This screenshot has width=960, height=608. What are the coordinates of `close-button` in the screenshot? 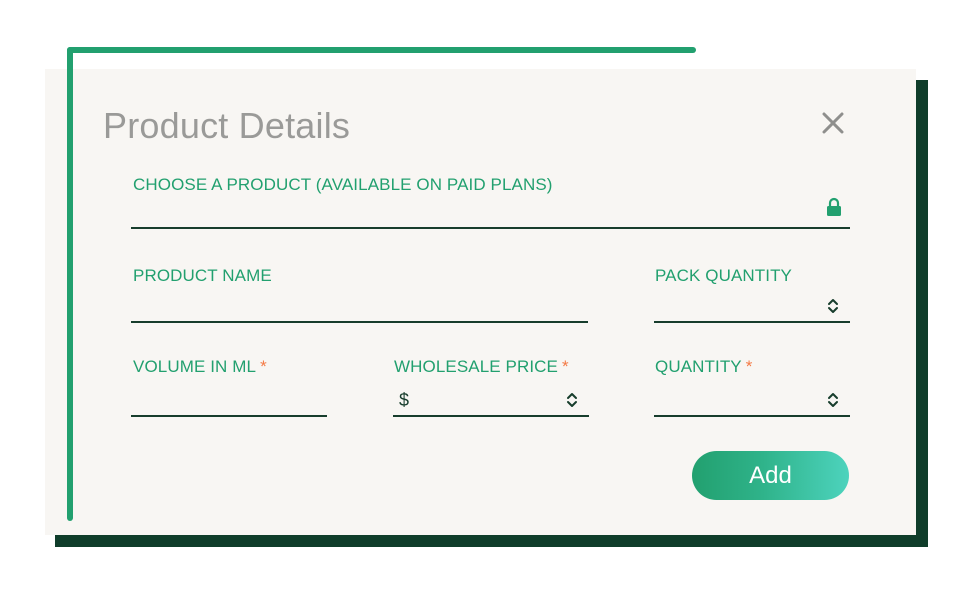 It's located at (833, 123).